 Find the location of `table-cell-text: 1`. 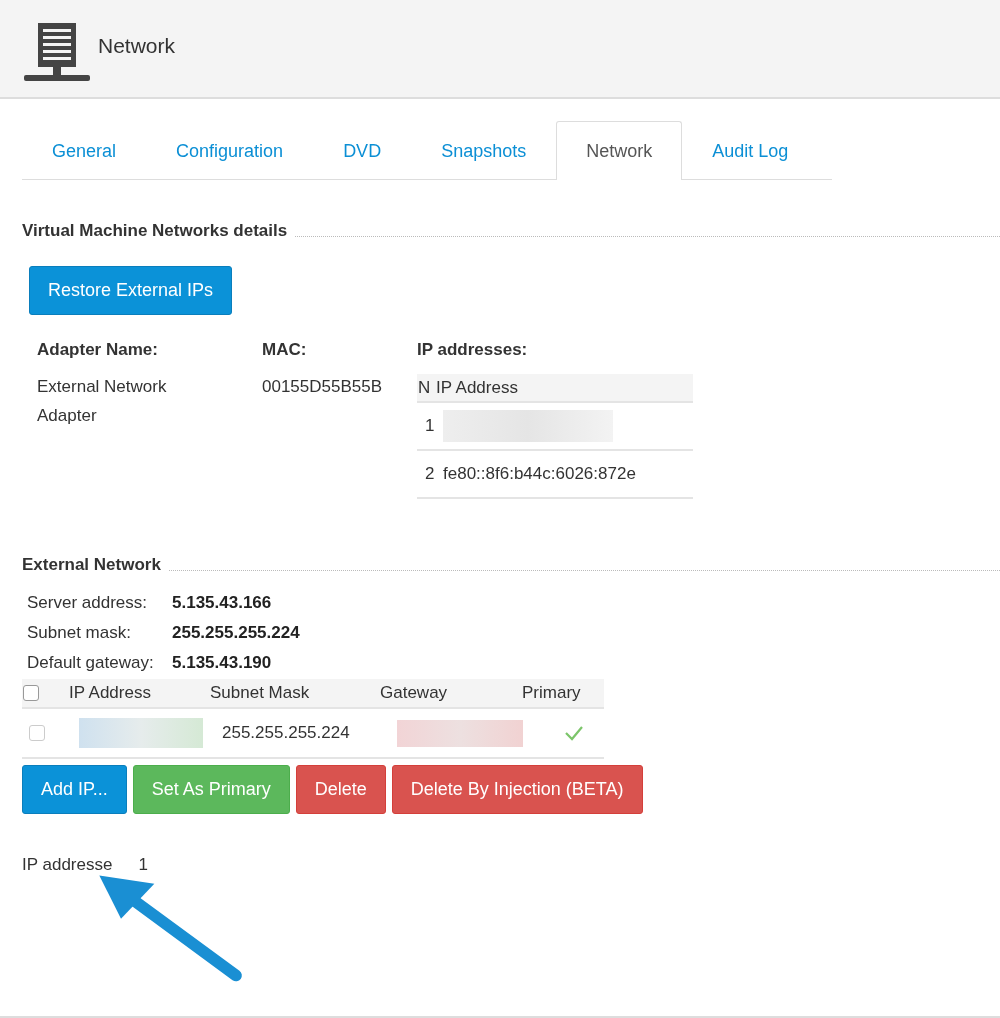

table-cell-text: 1 is located at coordinates (430, 426).